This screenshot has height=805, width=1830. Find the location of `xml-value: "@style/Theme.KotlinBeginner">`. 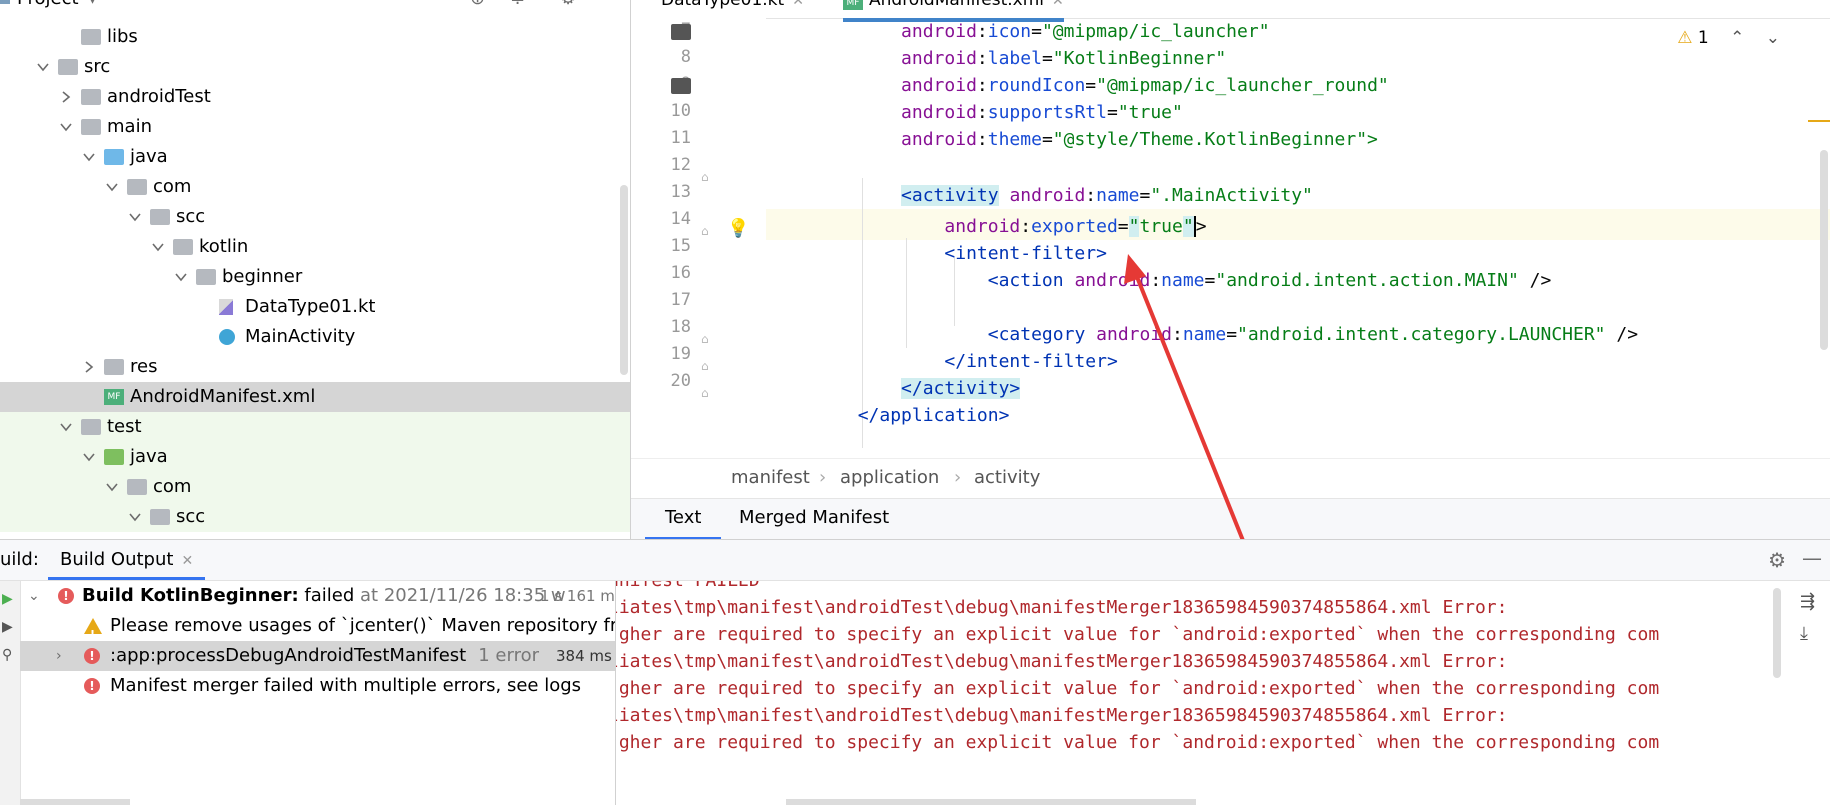

xml-value: "@style/Theme.KotlinBeginner"> is located at coordinates (1215, 139).